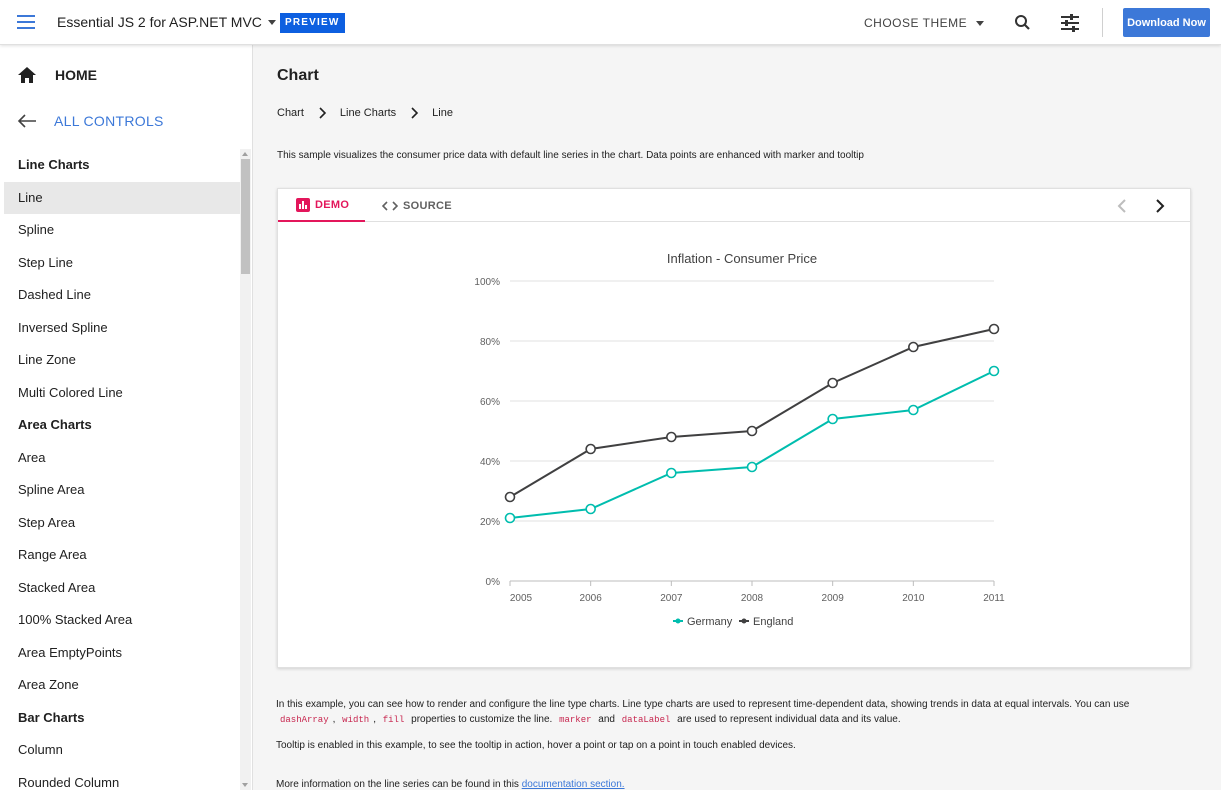 The width and height of the screenshot is (1221, 790). Describe the element at coordinates (122, 328) in the screenshot. I see `sidebar-item: Inversed Spline` at that location.